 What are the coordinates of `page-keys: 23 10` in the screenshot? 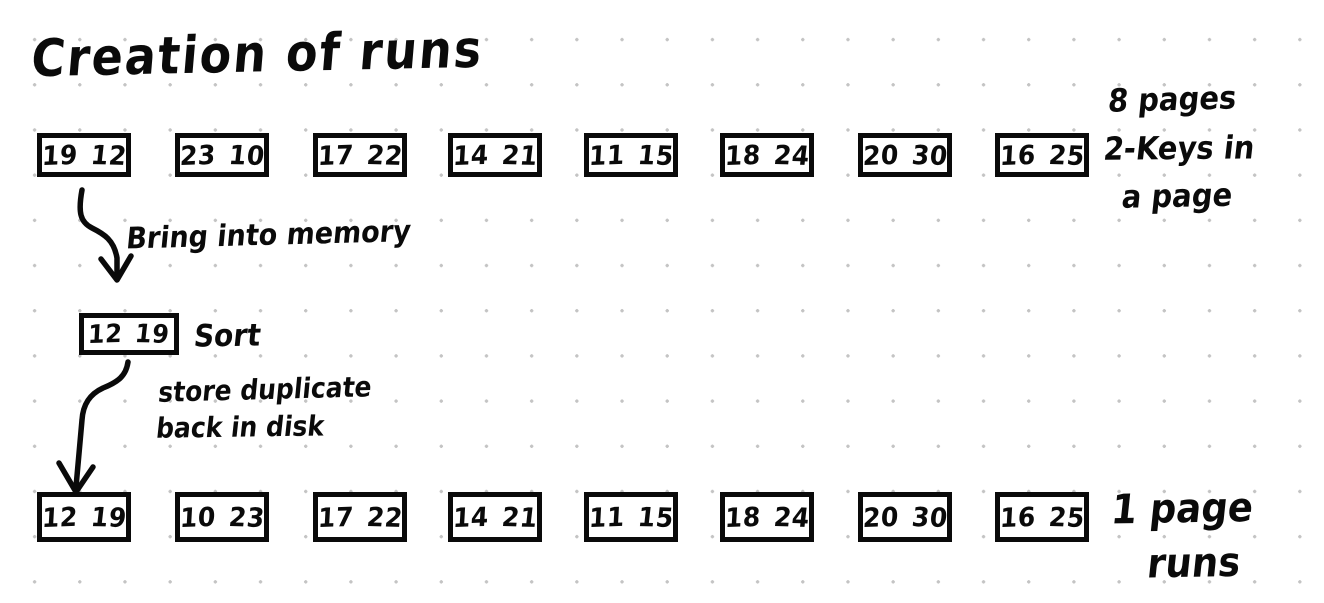 It's located at (222, 155).